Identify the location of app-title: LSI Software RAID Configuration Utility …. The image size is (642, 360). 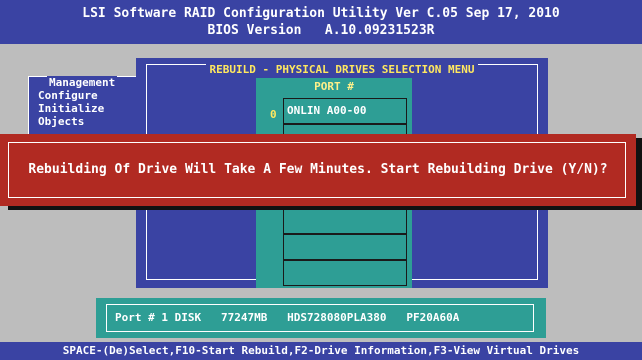
(321, 13).